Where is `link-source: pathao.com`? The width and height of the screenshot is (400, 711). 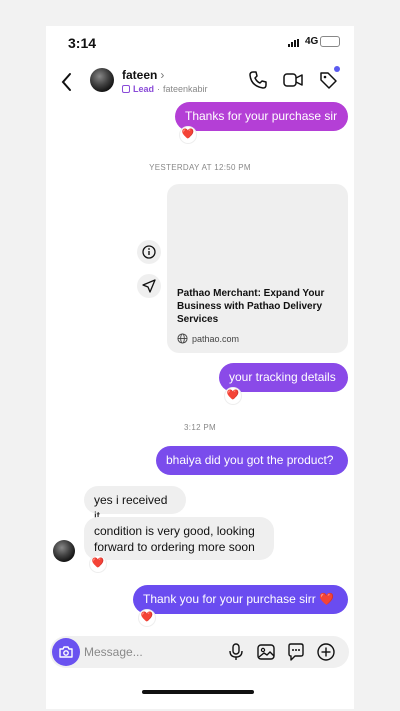
link-source: pathao.com is located at coordinates (208, 338).